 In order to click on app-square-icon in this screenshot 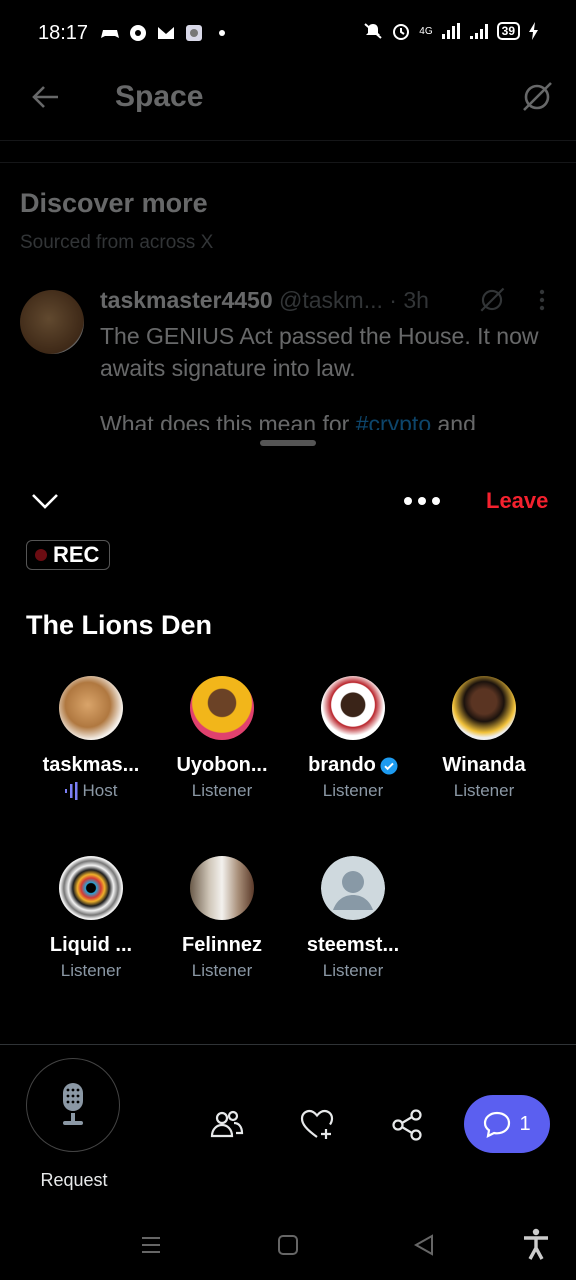, I will do `click(194, 33)`.